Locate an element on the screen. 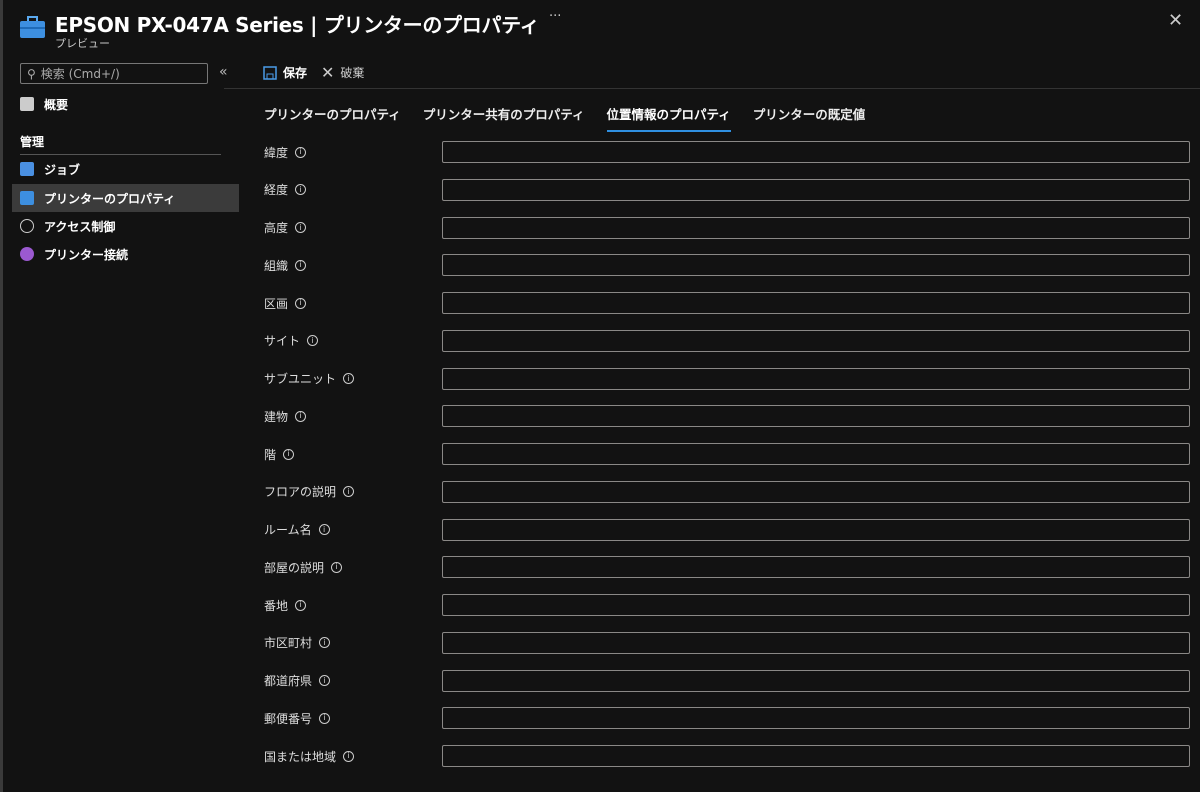 This screenshot has width=1200, height=792. field-label: 番地 i is located at coordinates (353, 605).